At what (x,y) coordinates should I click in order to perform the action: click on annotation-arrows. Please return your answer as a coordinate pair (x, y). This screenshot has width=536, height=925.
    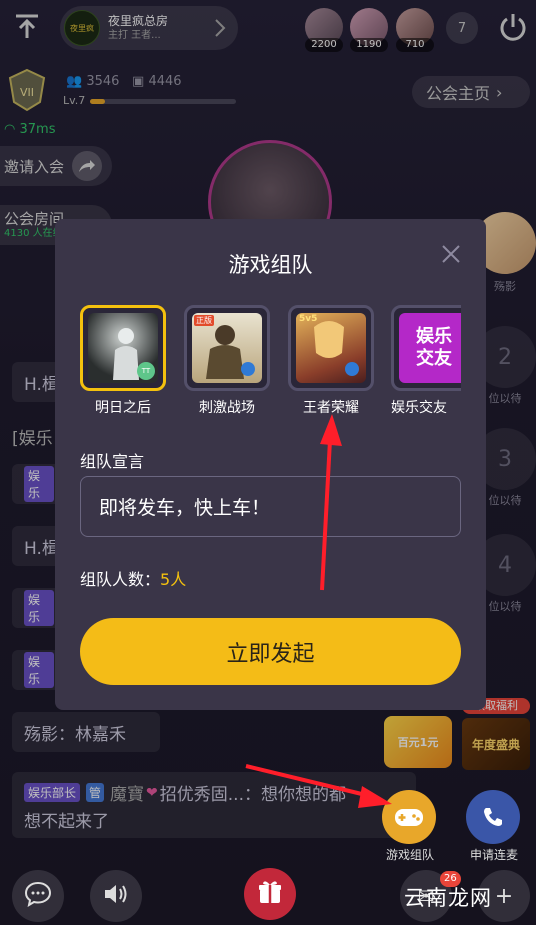
    Looking at the image, I should click on (318, 611).